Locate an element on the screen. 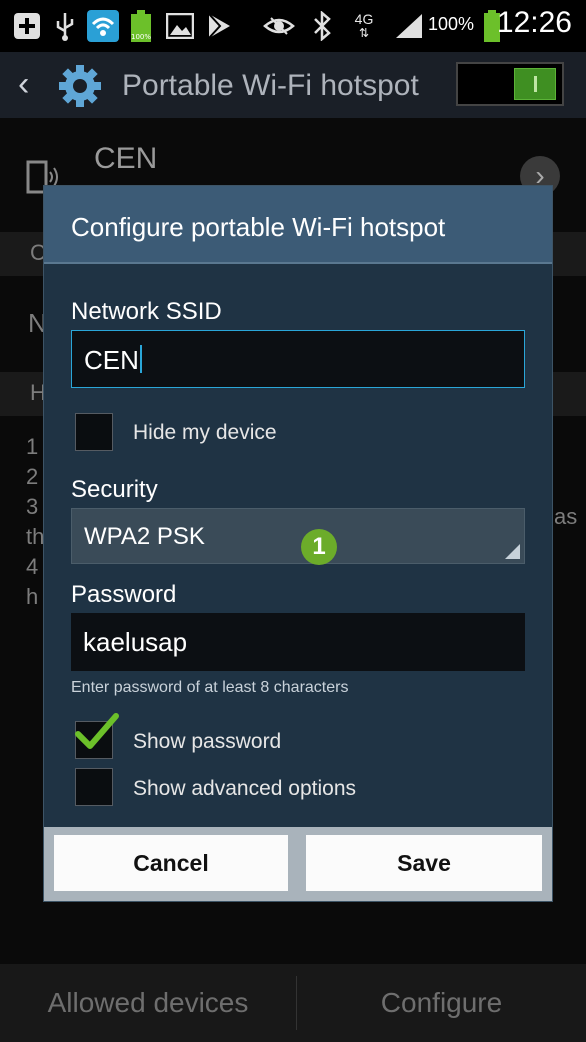  configure-button: Configure is located at coordinates (441, 1003).